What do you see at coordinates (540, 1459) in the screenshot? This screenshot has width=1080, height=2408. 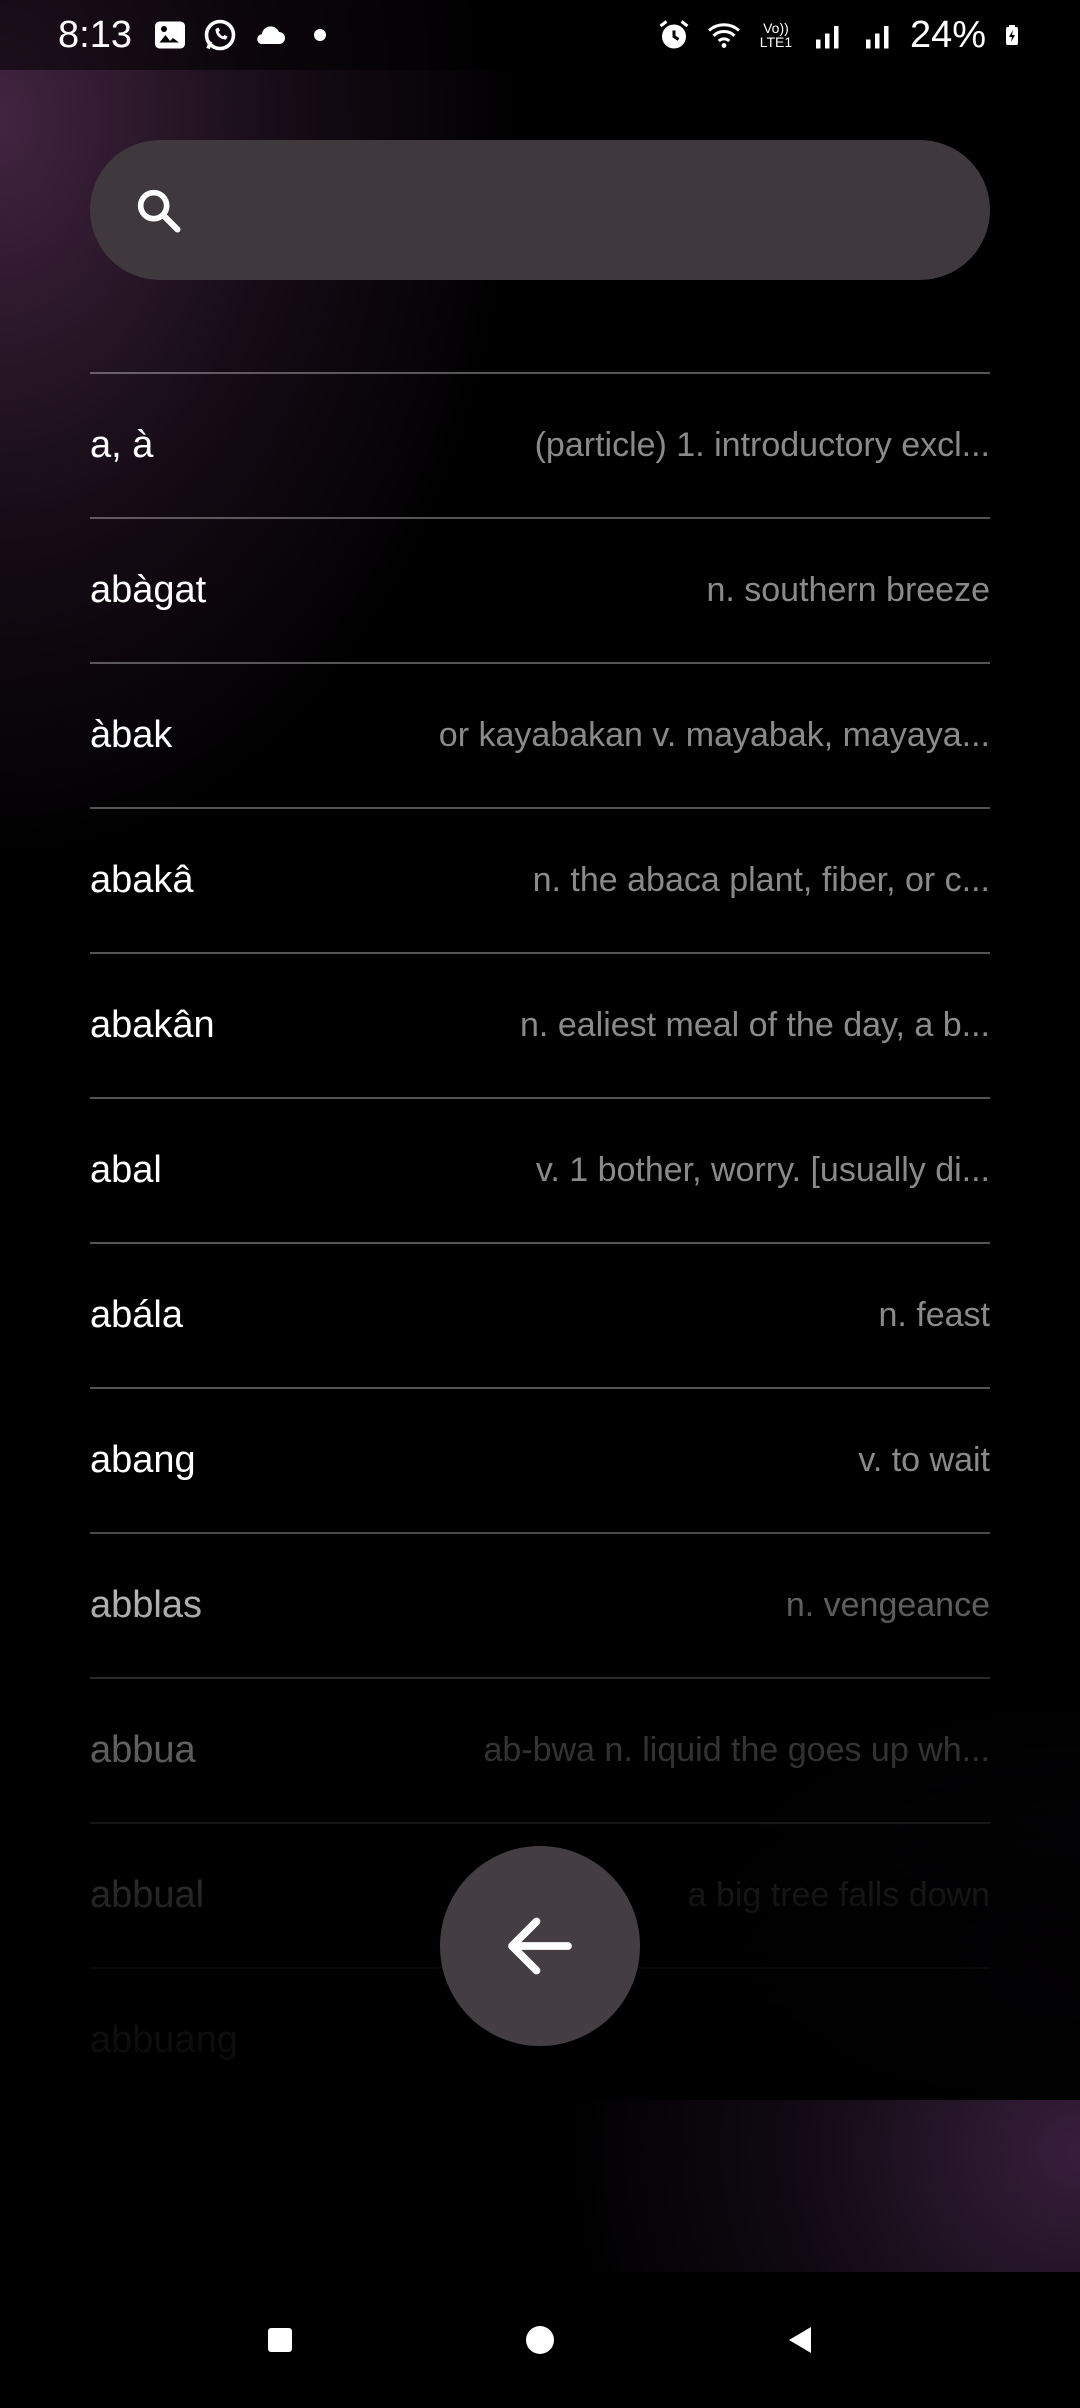 I see `list-item: abang v. to wait` at bounding box center [540, 1459].